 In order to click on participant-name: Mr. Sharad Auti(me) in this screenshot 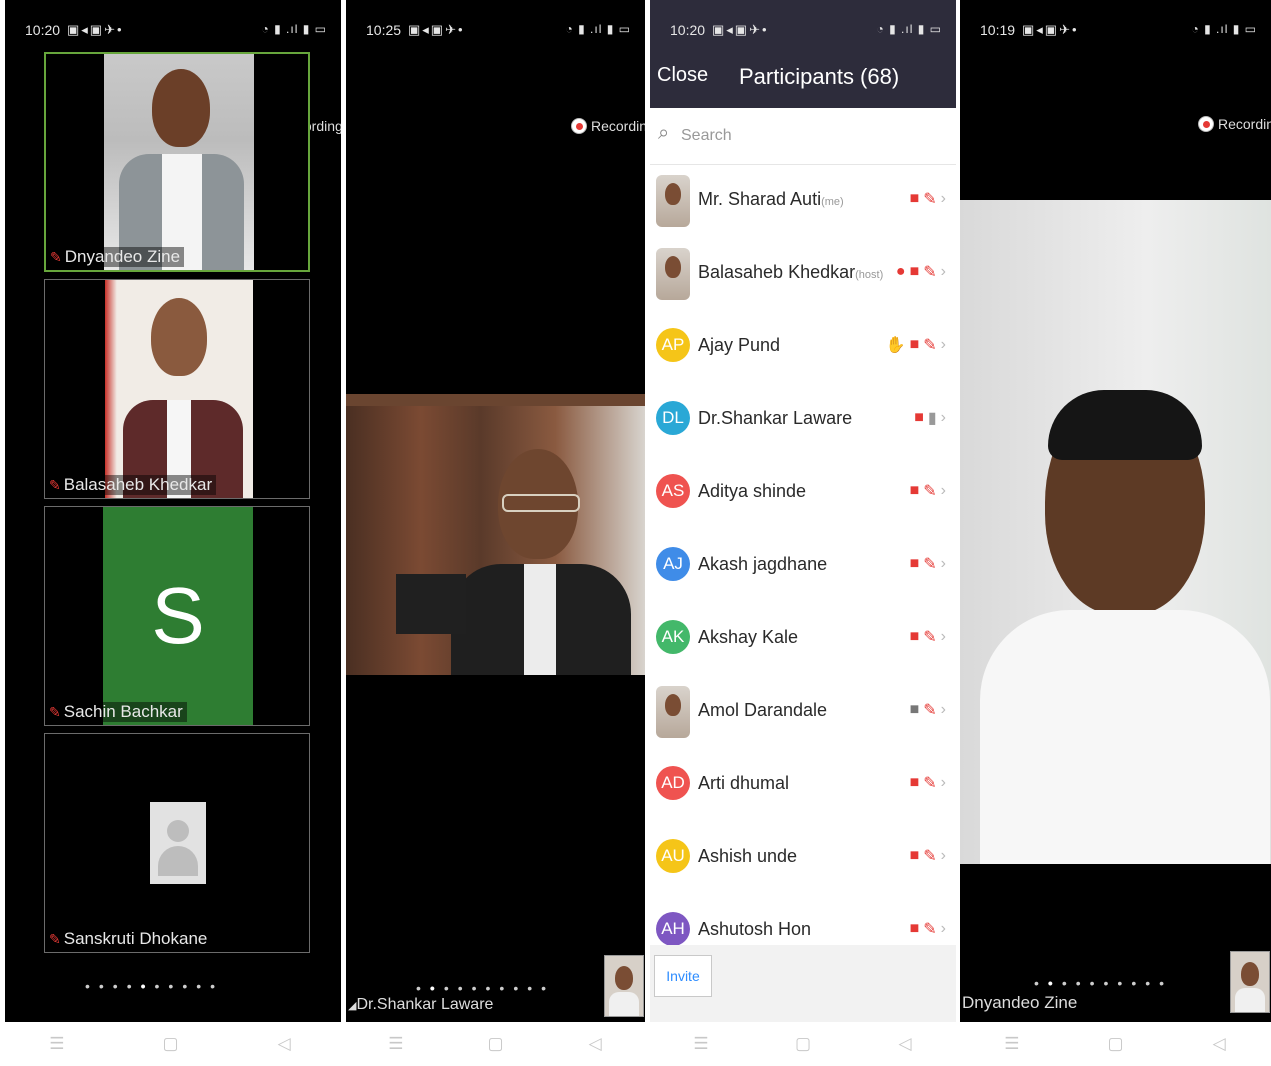, I will do `click(771, 199)`.